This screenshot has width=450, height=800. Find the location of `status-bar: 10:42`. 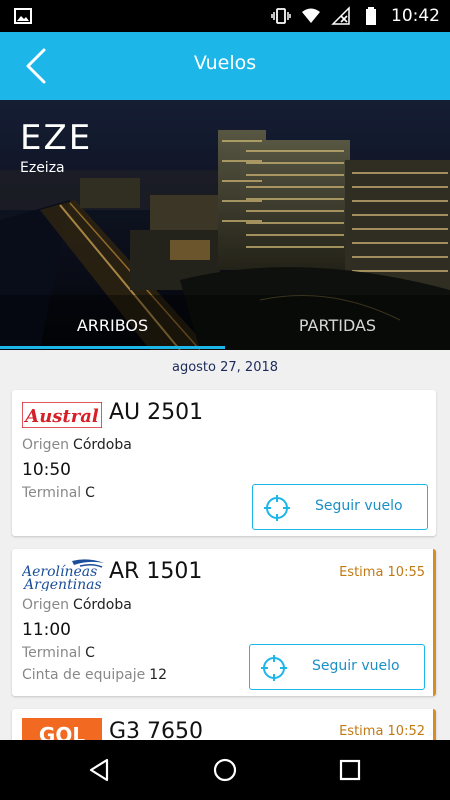

status-bar: 10:42 is located at coordinates (225, 16).